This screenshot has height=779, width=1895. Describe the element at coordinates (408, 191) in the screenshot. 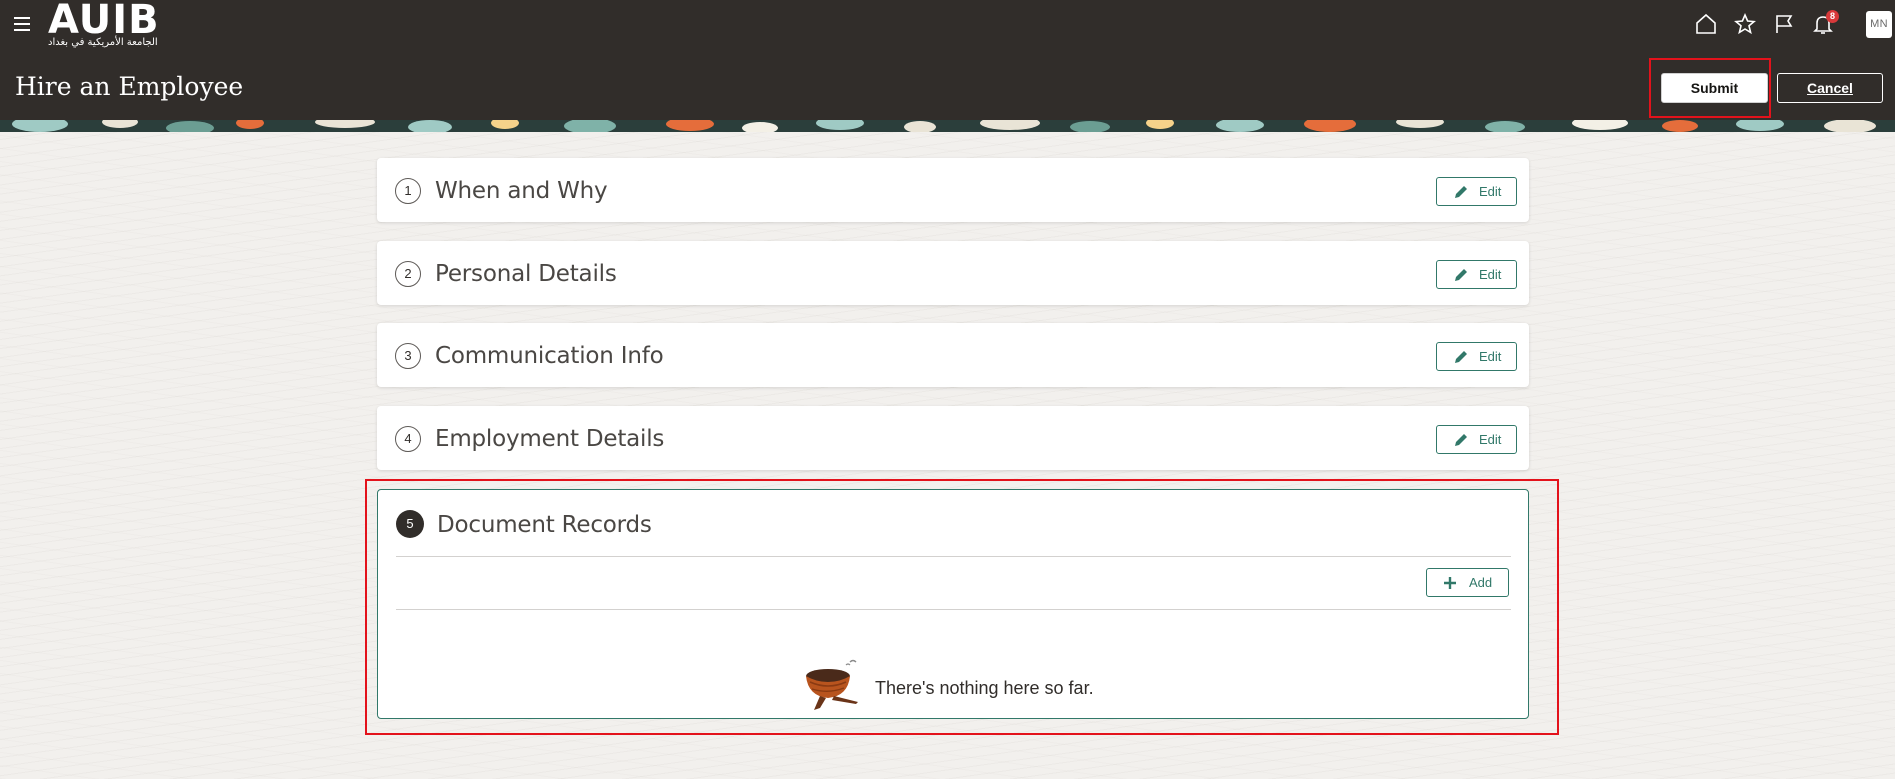

I see `step-number: 1` at that location.